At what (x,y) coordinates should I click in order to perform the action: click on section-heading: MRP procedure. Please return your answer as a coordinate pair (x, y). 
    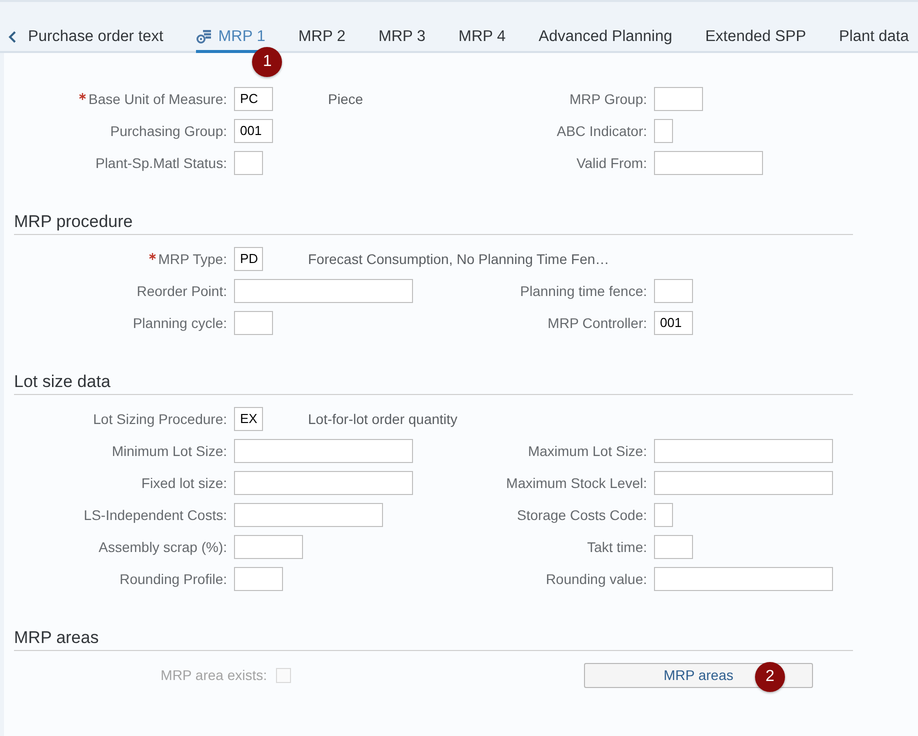
    Looking at the image, I should click on (73, 221).